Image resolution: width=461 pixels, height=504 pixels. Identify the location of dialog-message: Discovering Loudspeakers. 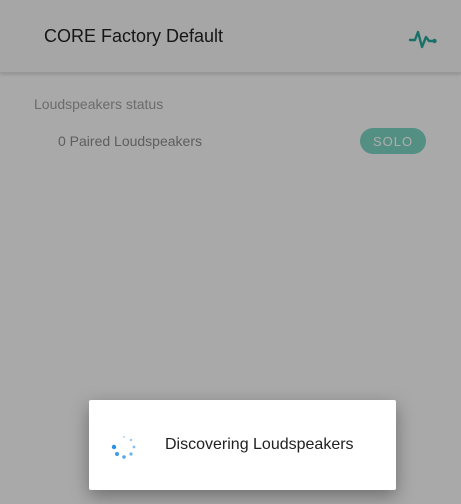
(259, 444).